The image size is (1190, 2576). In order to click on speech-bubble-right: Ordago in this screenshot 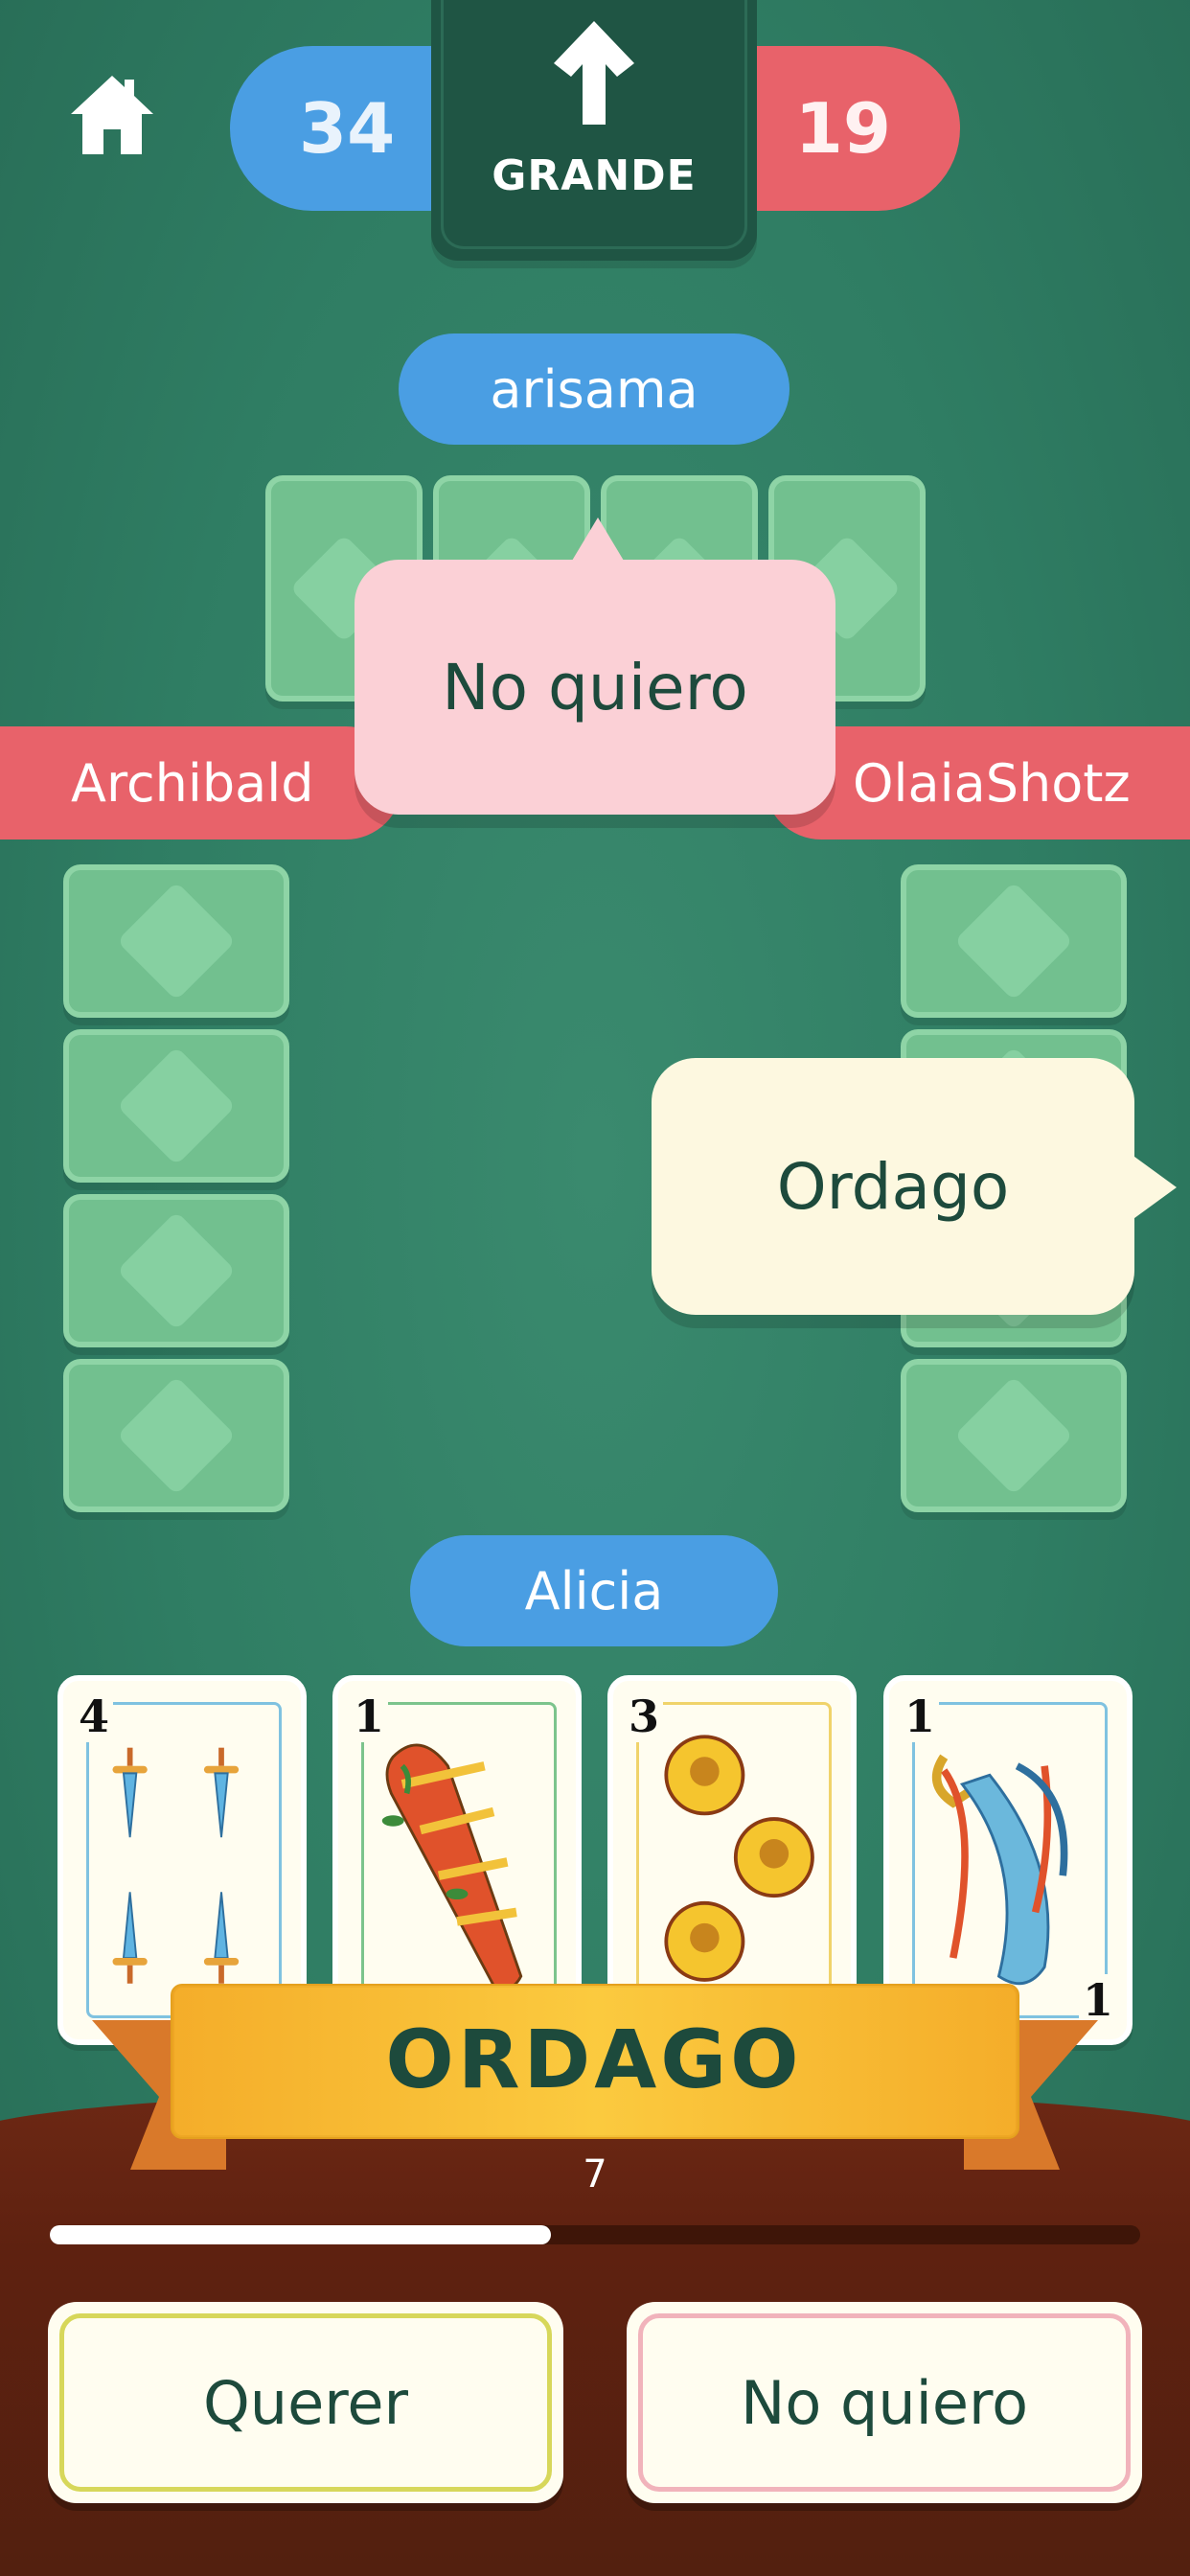, I will do `click(893, 1186)`.